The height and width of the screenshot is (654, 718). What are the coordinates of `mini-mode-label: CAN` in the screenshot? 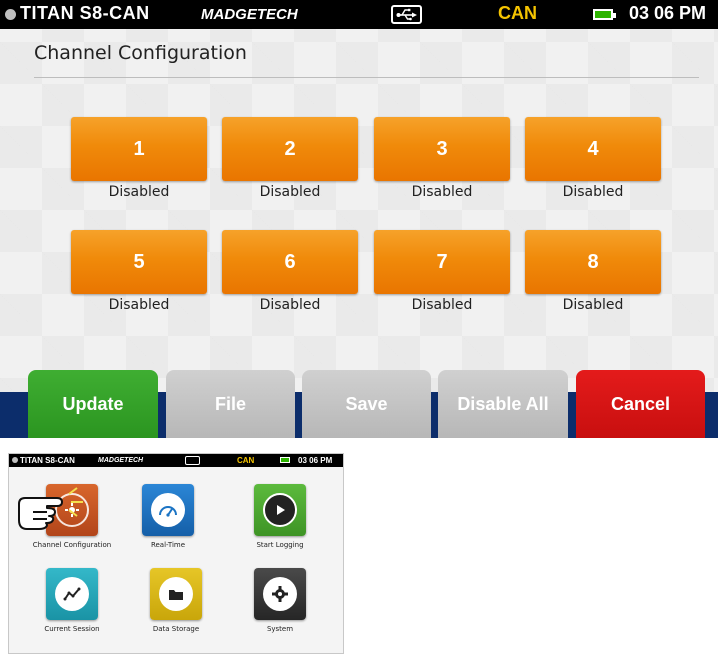 It's located at (246, 460).